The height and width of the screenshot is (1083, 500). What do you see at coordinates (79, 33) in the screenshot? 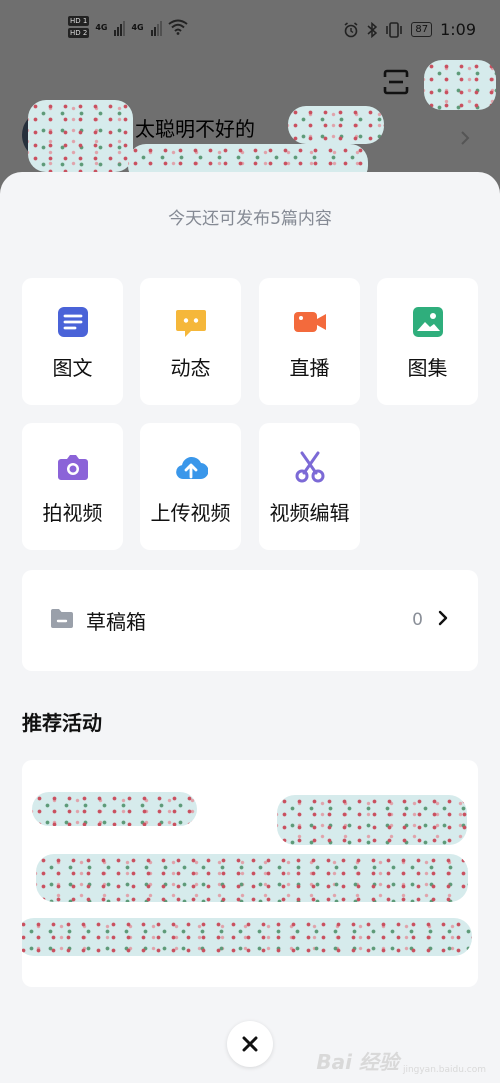
I see `hd-badge-2: HD 2` at bounding box center [79, 33].